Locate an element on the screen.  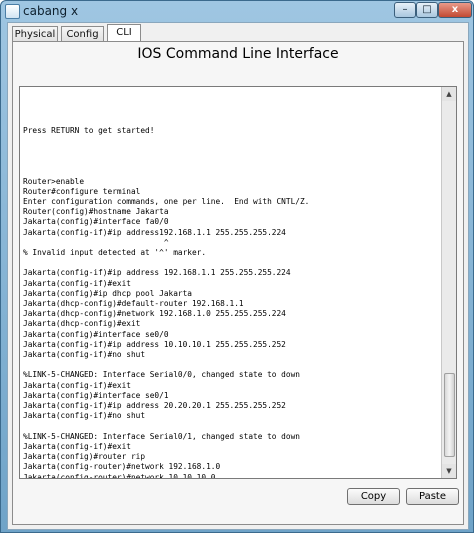
scroll-down-arrow-icon: ▼ is located at coordinates (449, 471).